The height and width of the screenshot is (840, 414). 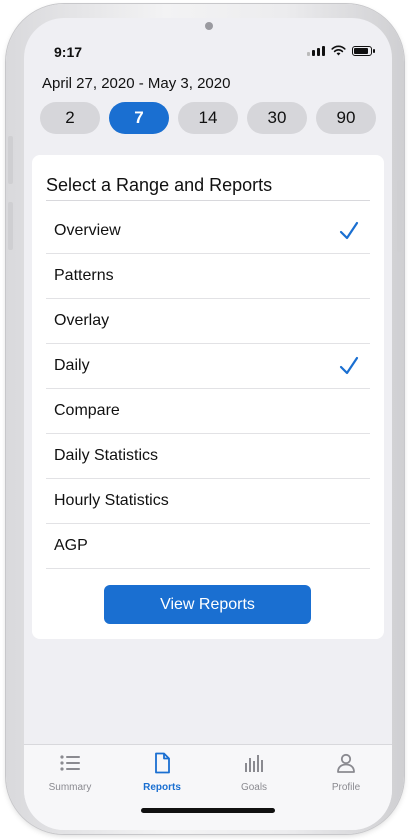 I want to click on range-option-2: 2, so click(x=70, y=118).